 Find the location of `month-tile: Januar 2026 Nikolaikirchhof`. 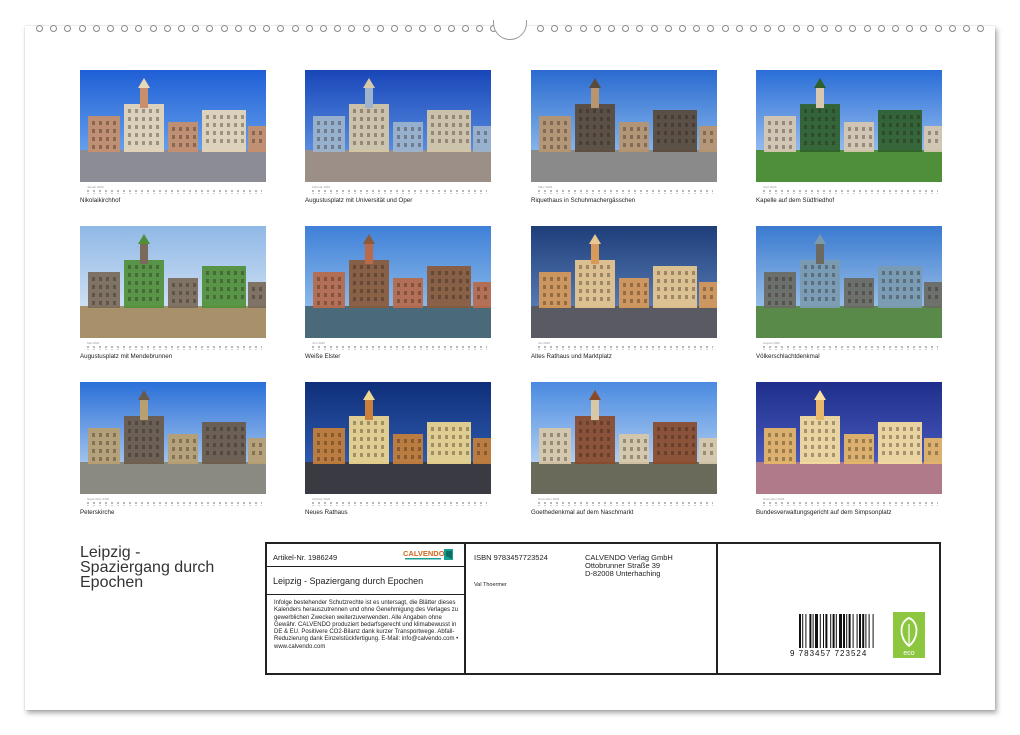

month-tile: Januar 2026 Nikolaikirchhof is located at coordinates (173, 137).